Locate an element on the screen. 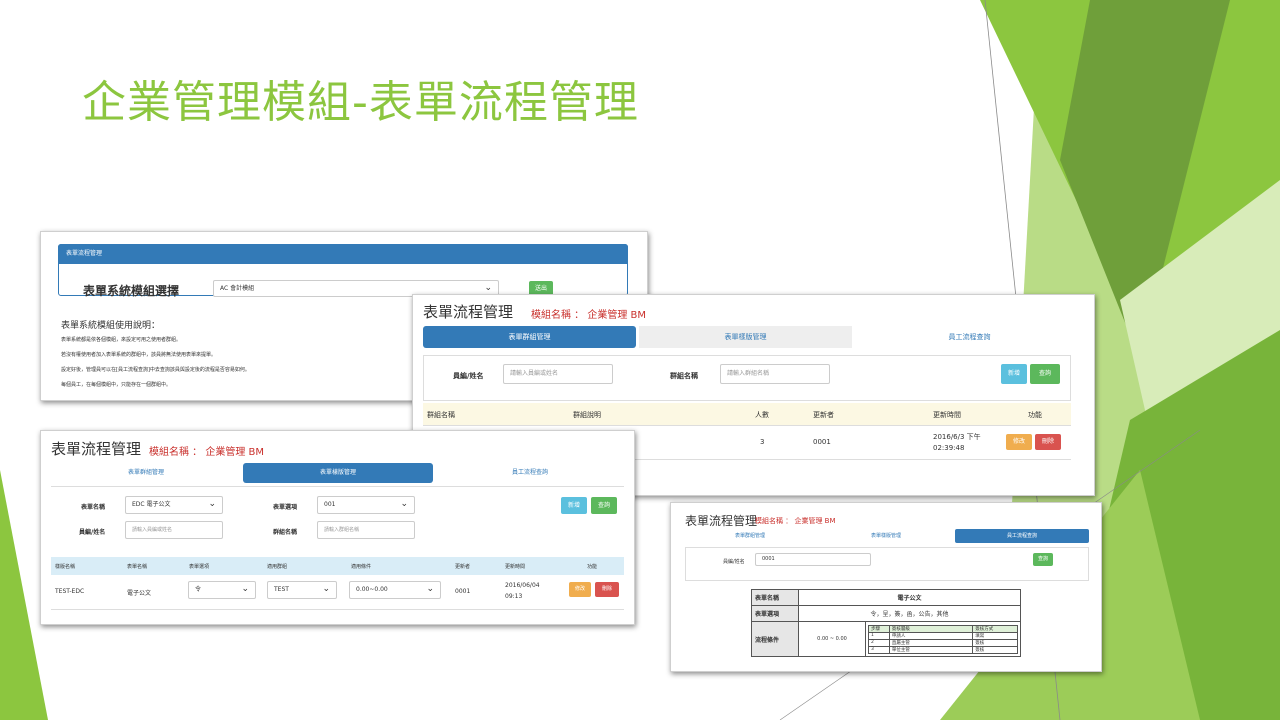 Image resolution: width=1280 pixels, height=720 pixels. panel-header: 表單流程管理 is located at coordinates (343, 254).